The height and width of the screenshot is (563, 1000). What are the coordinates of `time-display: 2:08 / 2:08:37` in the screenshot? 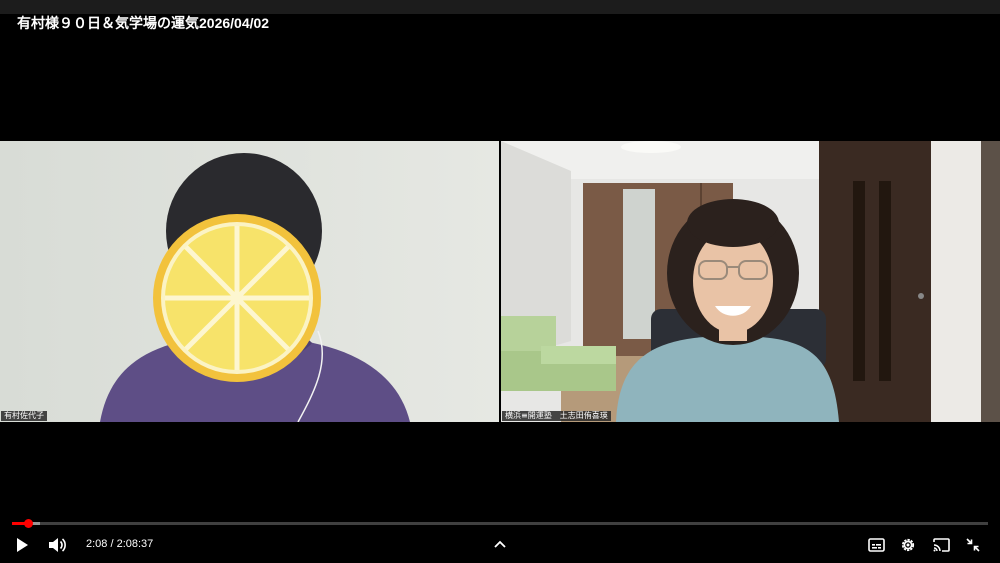 It's located at (119, 544).